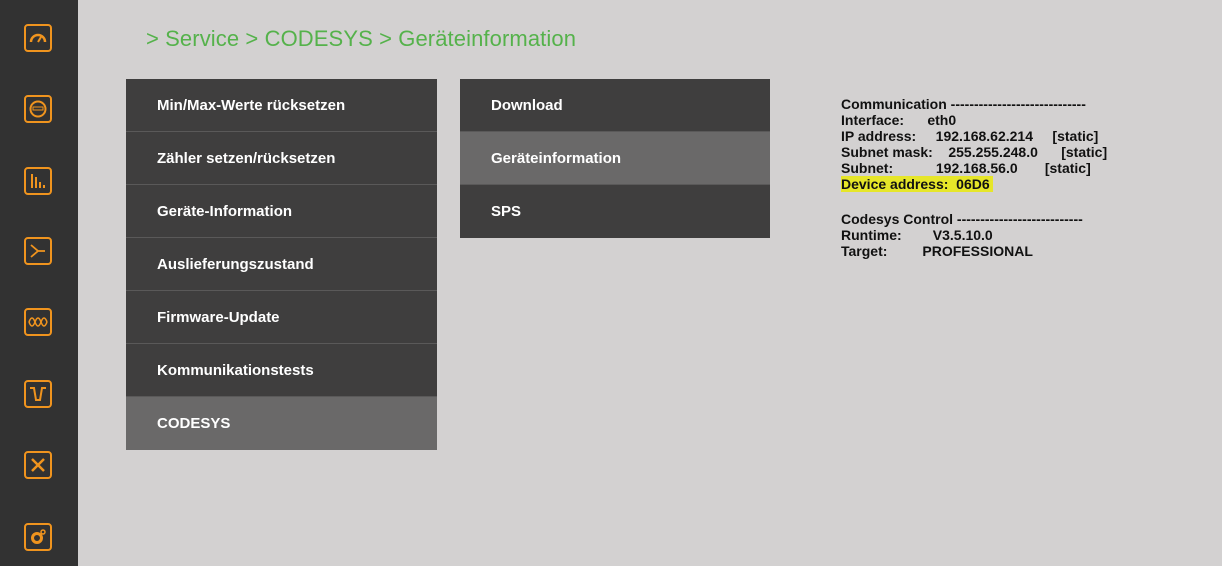 The height and width of the screenshot is (566, 1222). I want to click on tools-icon, so click(38, 465).